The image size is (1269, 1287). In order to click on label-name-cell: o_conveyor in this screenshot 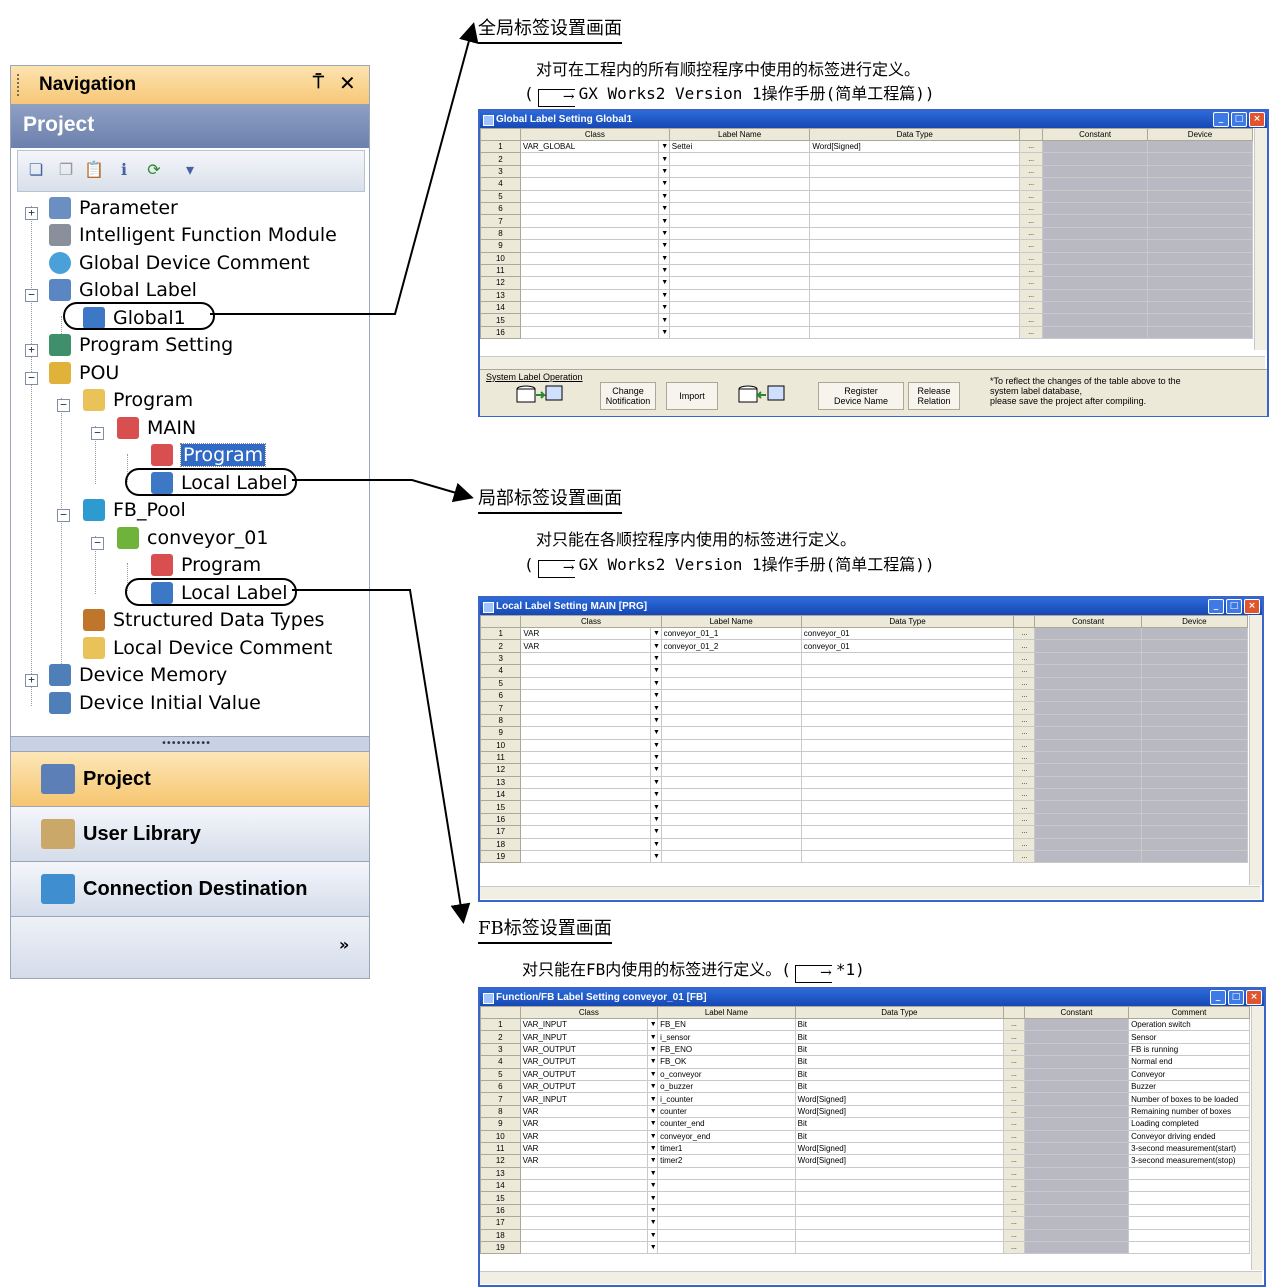, I will do `click(726, 1074)`.